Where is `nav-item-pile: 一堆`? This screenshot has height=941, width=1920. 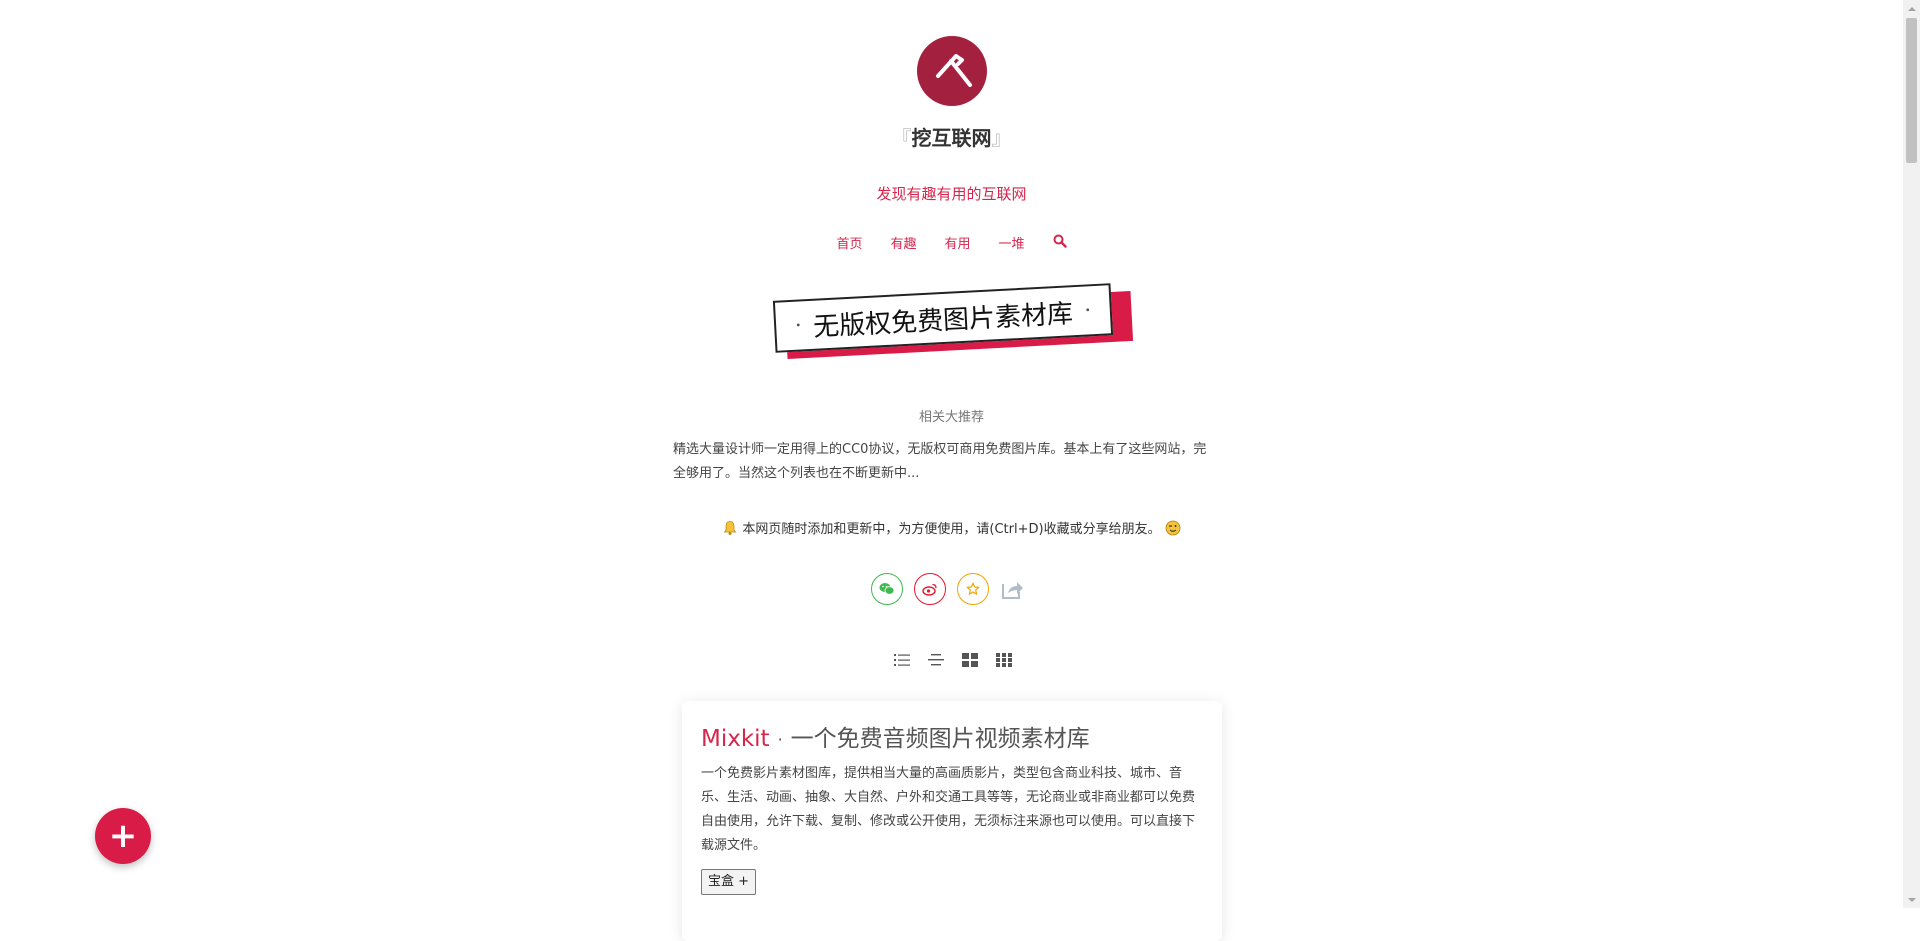
nav-item-pile: 一堆 is located at coordinates (1012, 242).